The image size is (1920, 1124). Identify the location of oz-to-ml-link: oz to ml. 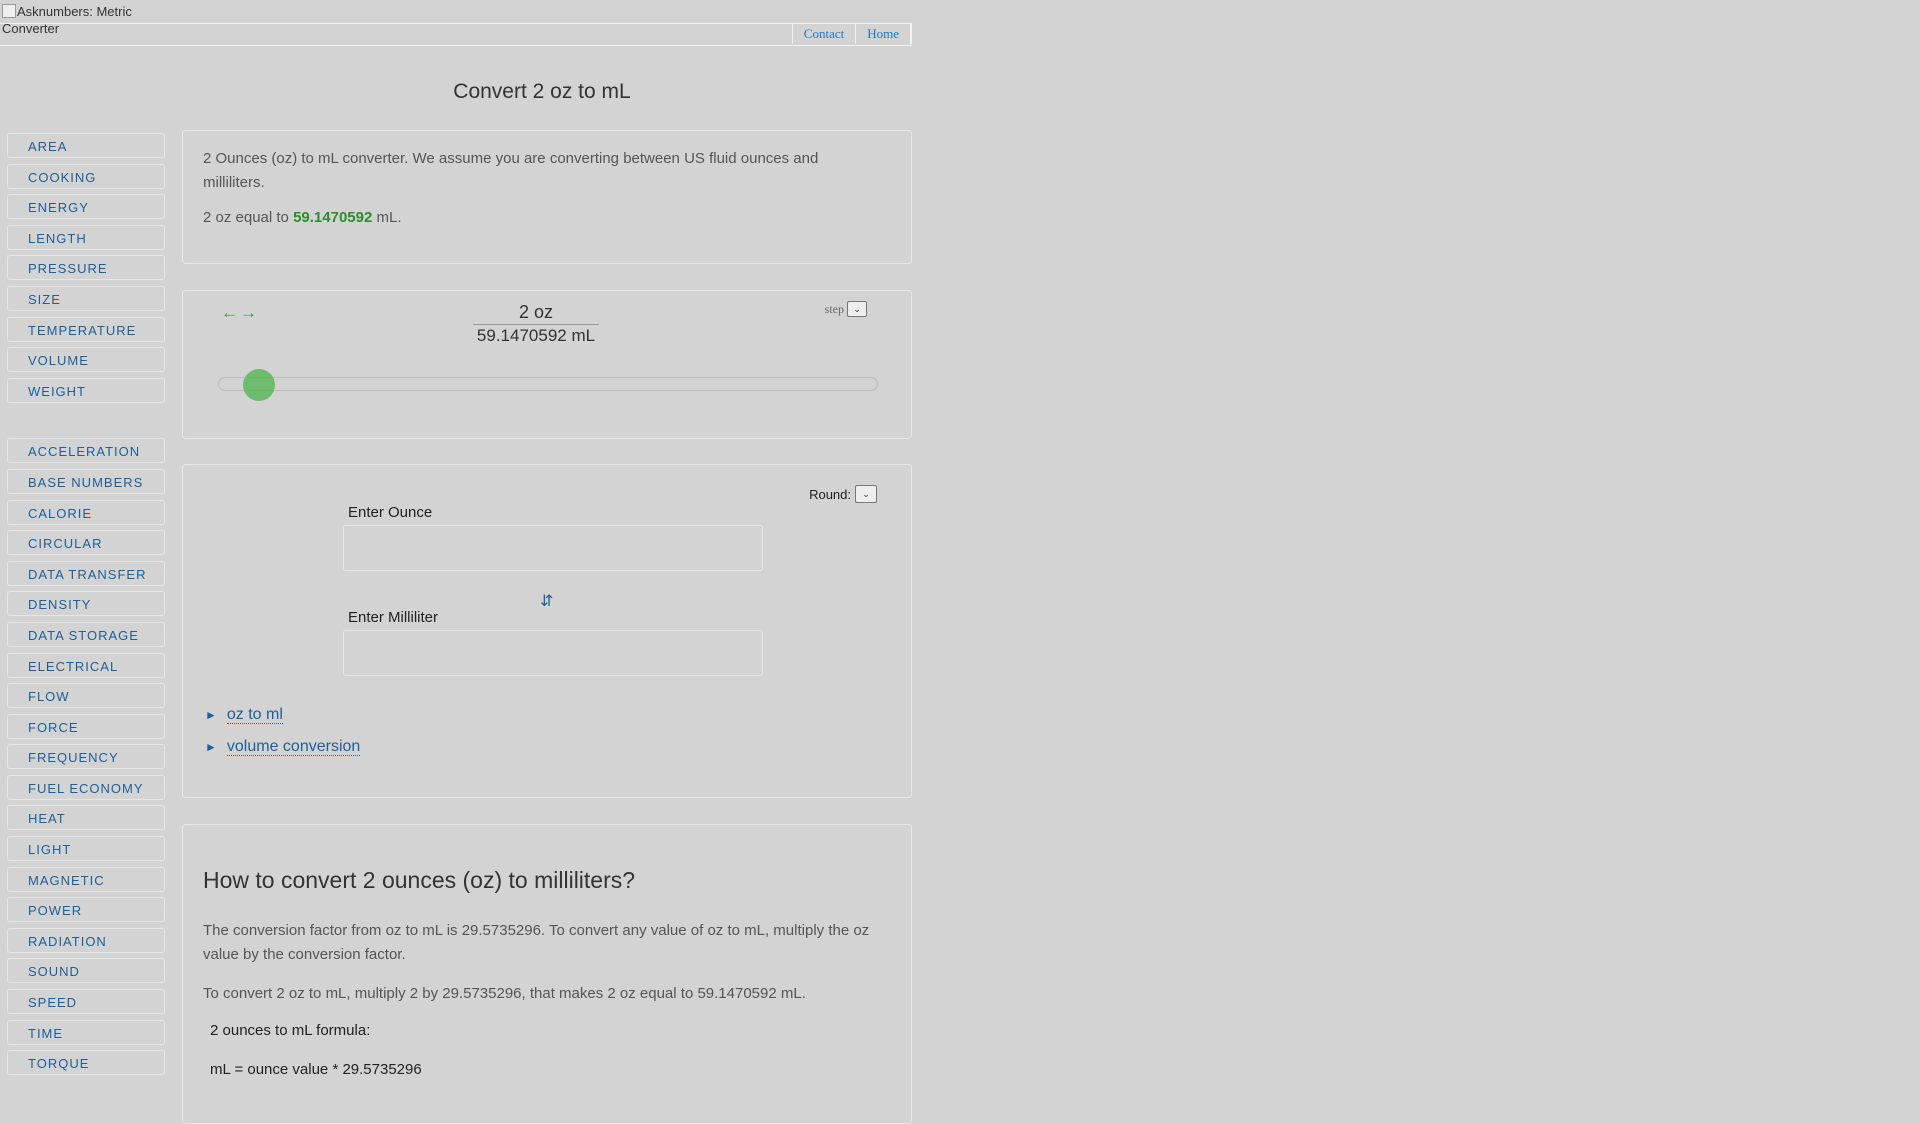
(254, 715).